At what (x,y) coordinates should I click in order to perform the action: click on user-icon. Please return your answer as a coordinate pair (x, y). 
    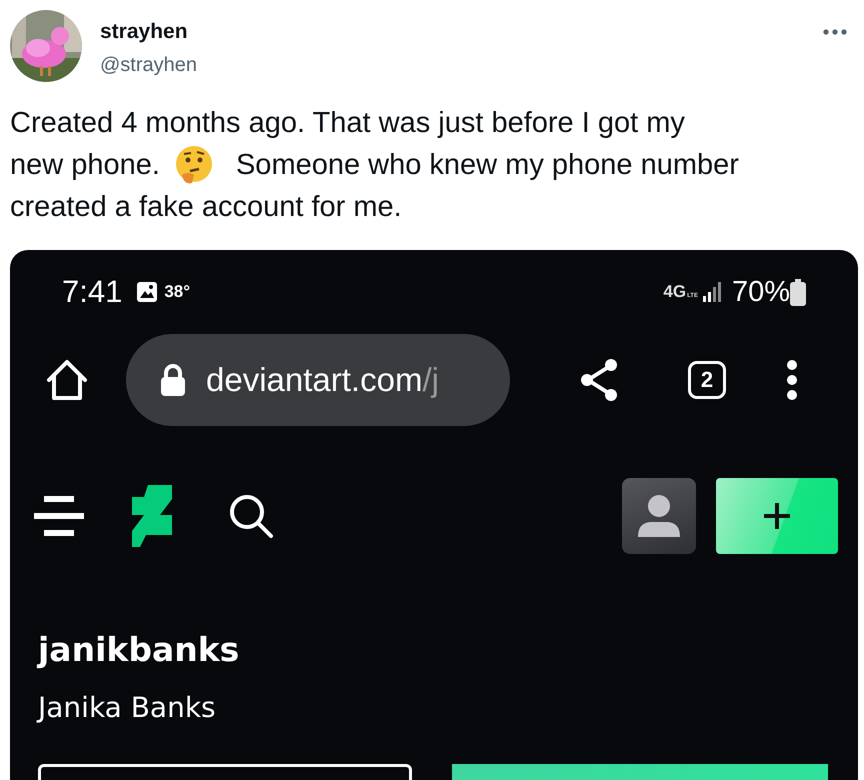
    Looking at the image, I should click on (659, 516).